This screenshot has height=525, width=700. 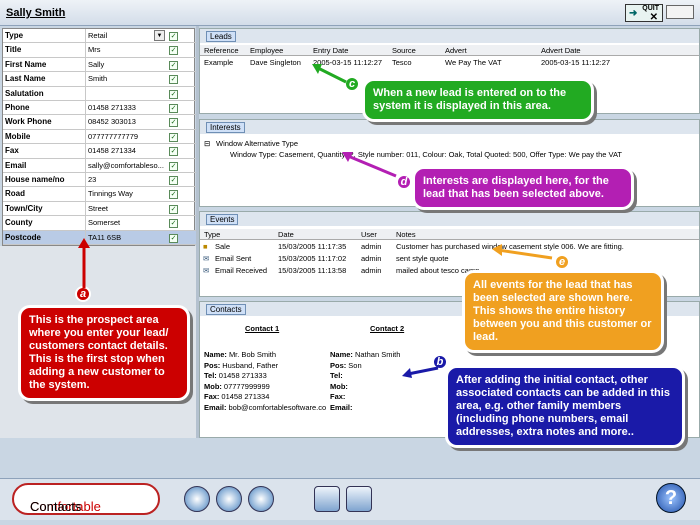 What do you see at coordinates (327, 499) in the screenshot?
I see `email-button` at bounding box center [327, 499].